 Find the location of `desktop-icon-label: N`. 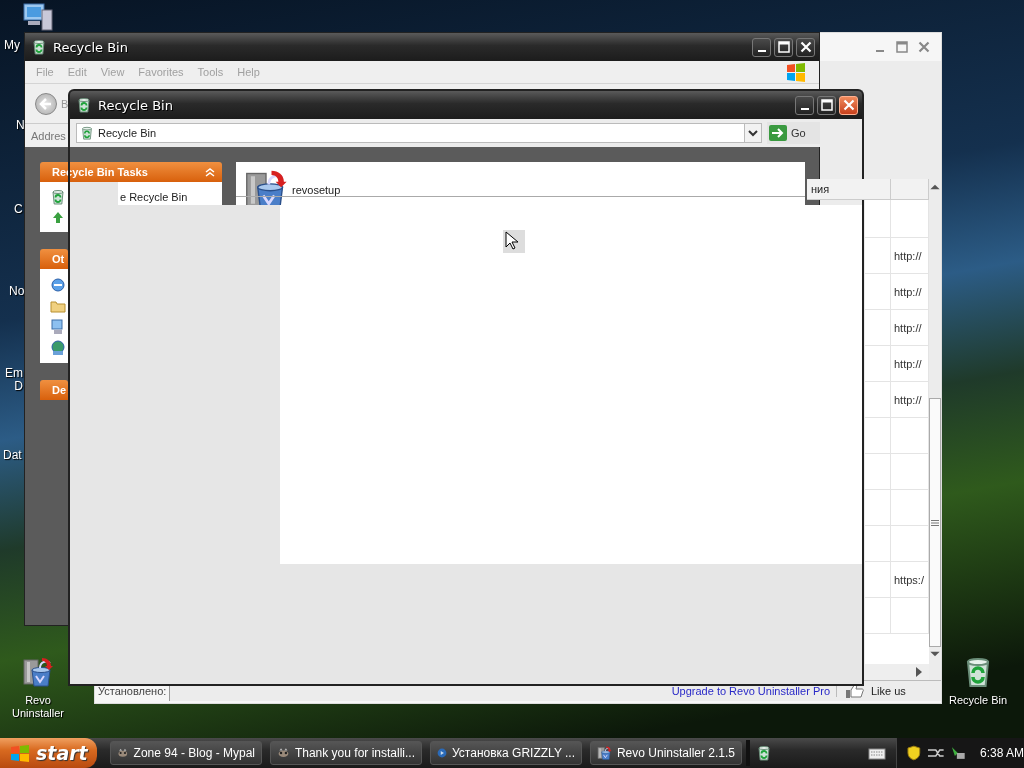

desktop-icon-label: N is located at coordinates (20, 125).